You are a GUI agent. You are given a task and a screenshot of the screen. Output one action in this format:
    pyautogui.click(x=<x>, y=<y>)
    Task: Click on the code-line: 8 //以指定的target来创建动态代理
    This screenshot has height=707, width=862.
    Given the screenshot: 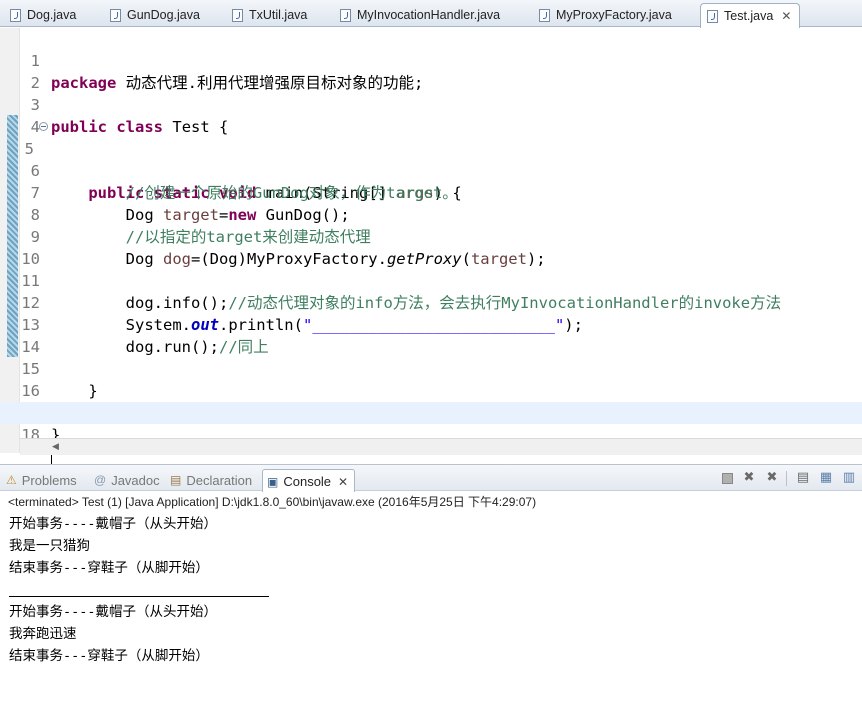 What is the action you would take?
    pyautogui.click(x=431, y=214)
    